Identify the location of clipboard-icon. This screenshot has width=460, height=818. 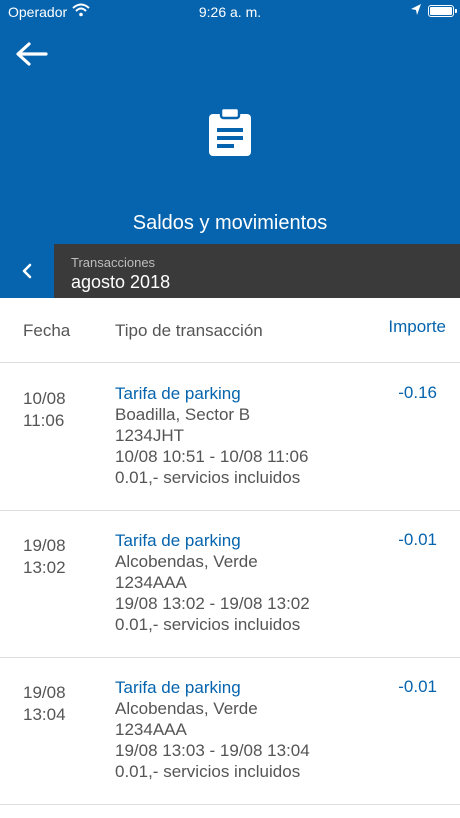
(230, 132).